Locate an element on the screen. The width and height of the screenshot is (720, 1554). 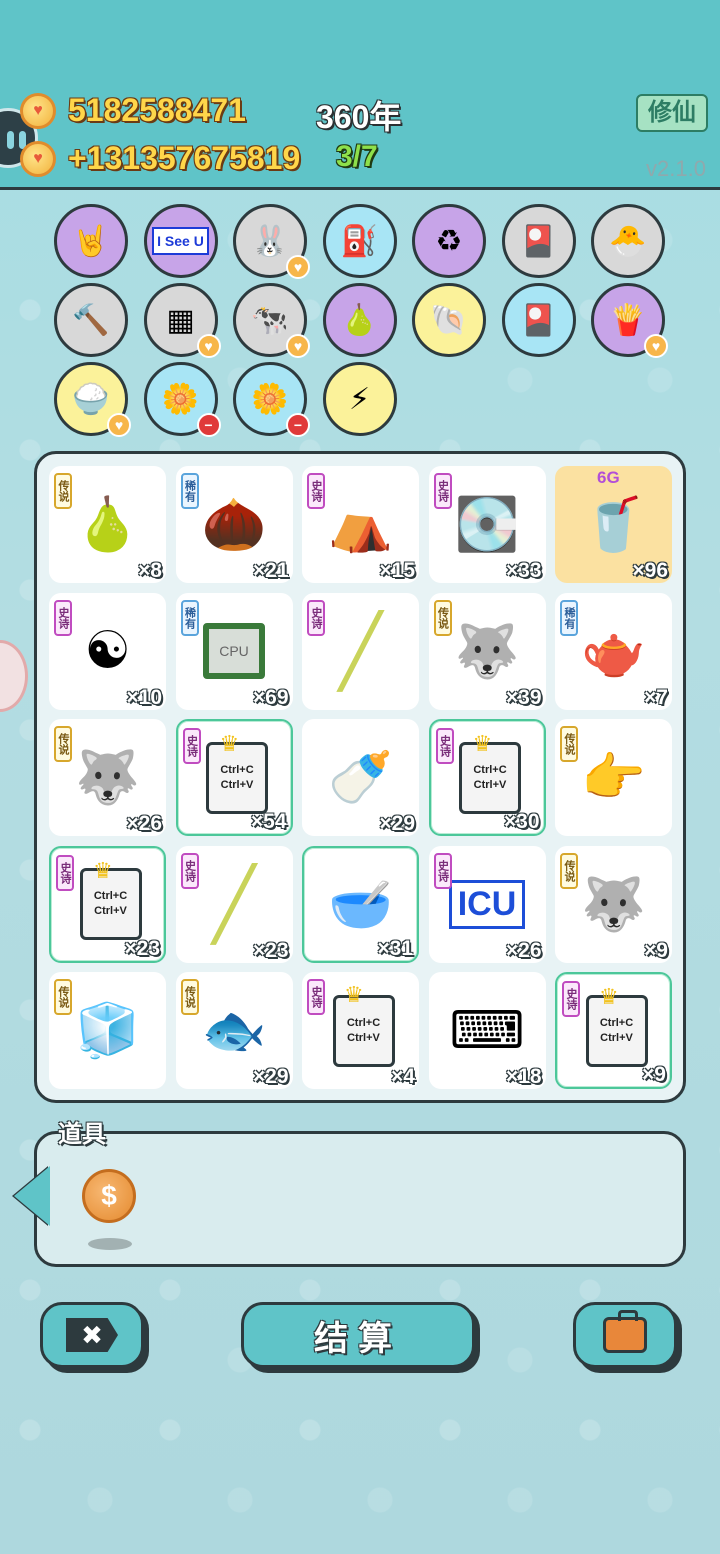
inventory-cell: 传说 🍐 ×8 is located at coordinates (107, 524).